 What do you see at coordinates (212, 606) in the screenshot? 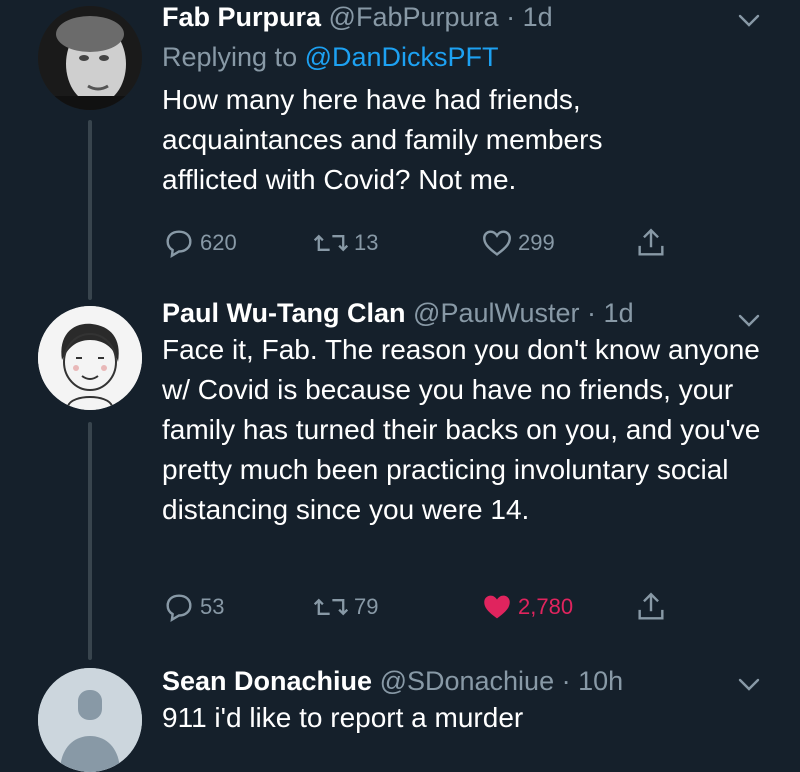
I see `reply-count: 53` at bounding box center [212, 606].